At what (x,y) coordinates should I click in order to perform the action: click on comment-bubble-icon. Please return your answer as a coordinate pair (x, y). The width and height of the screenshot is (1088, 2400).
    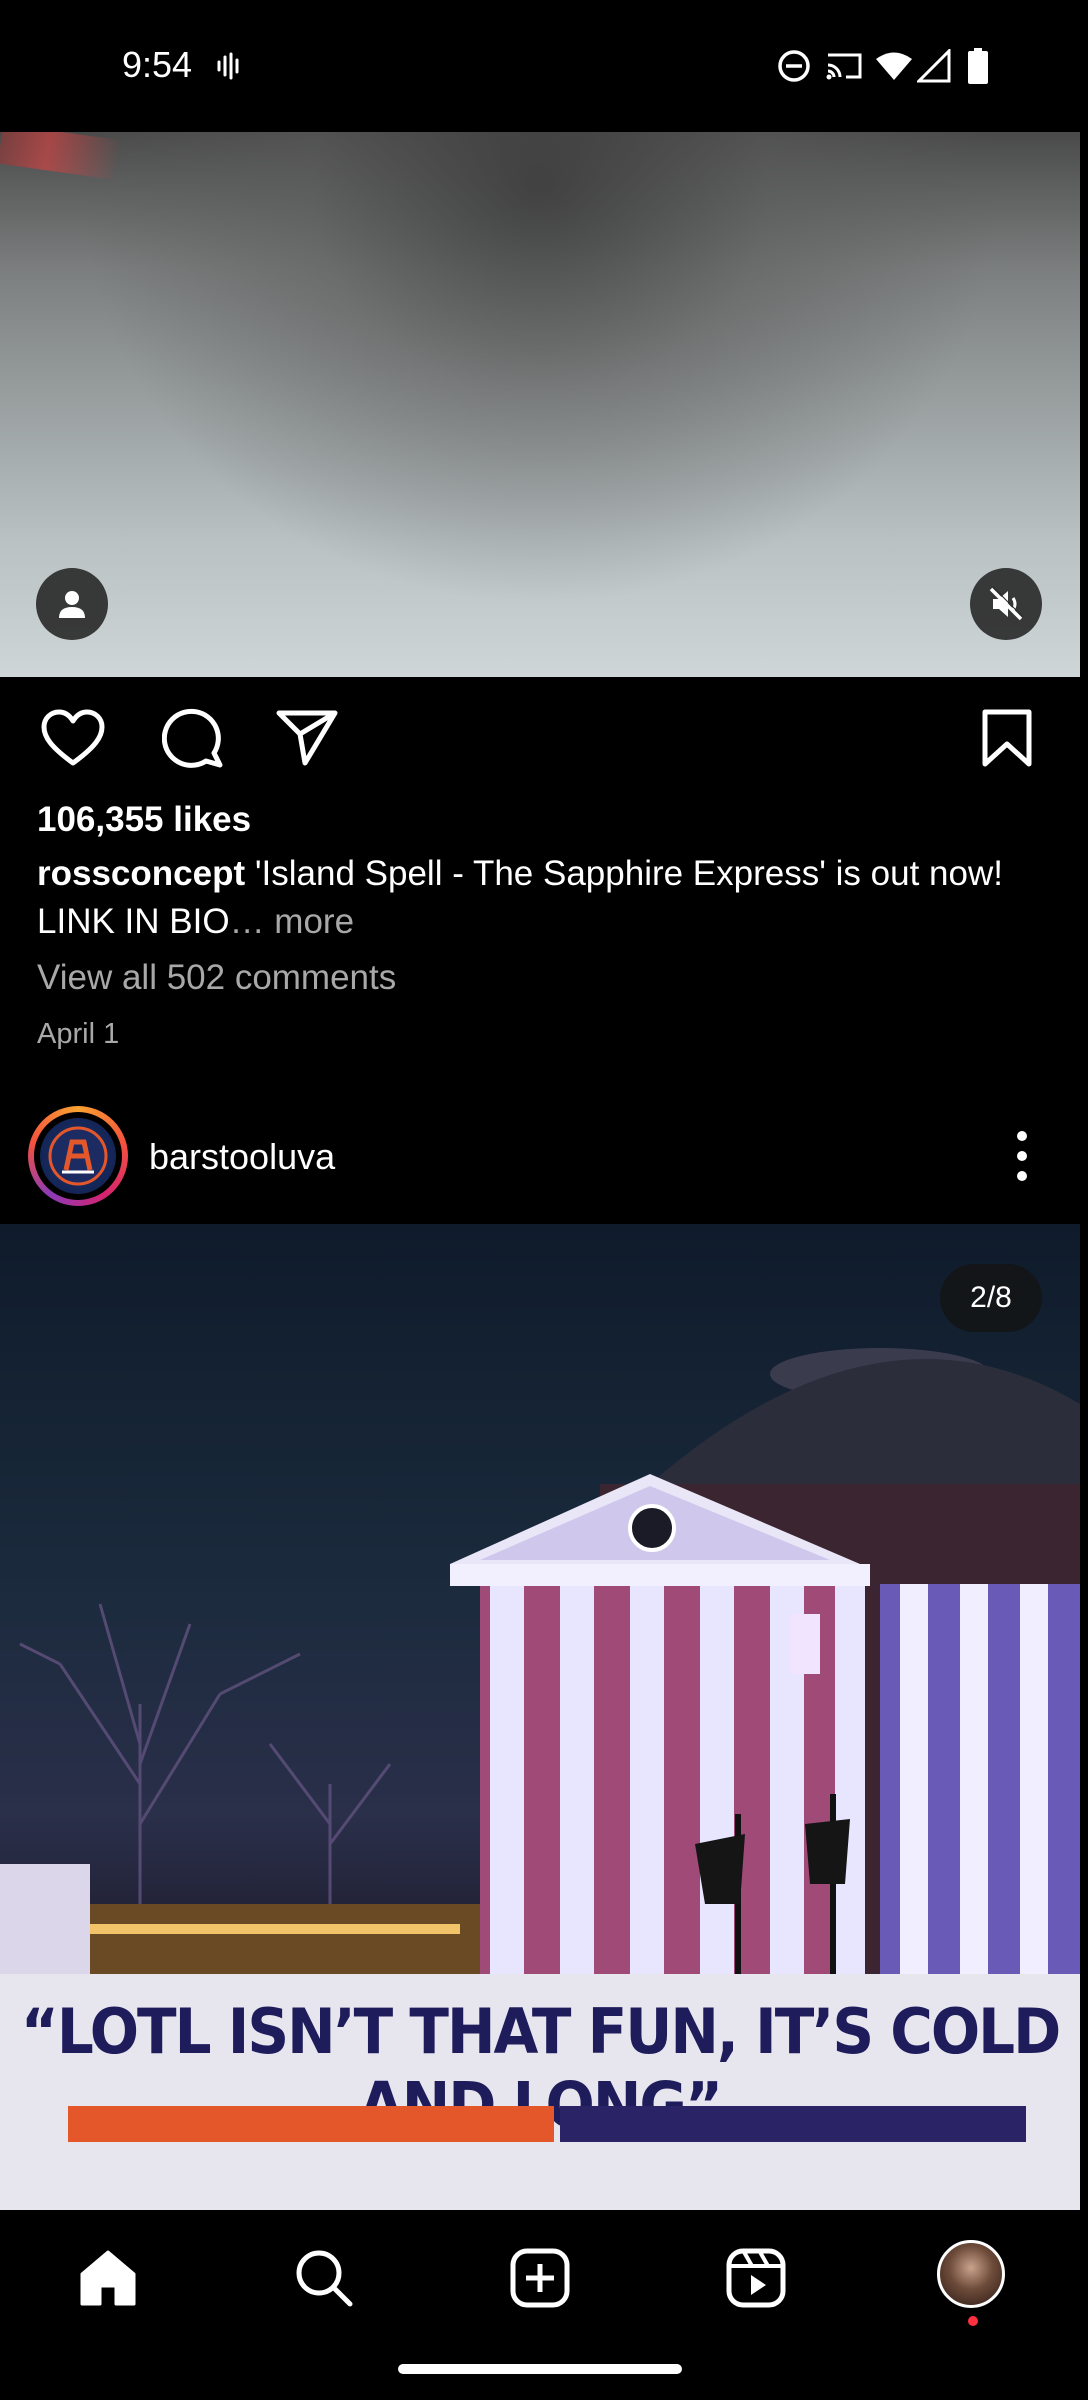
    Looking at the image, I should click on (192, 738).